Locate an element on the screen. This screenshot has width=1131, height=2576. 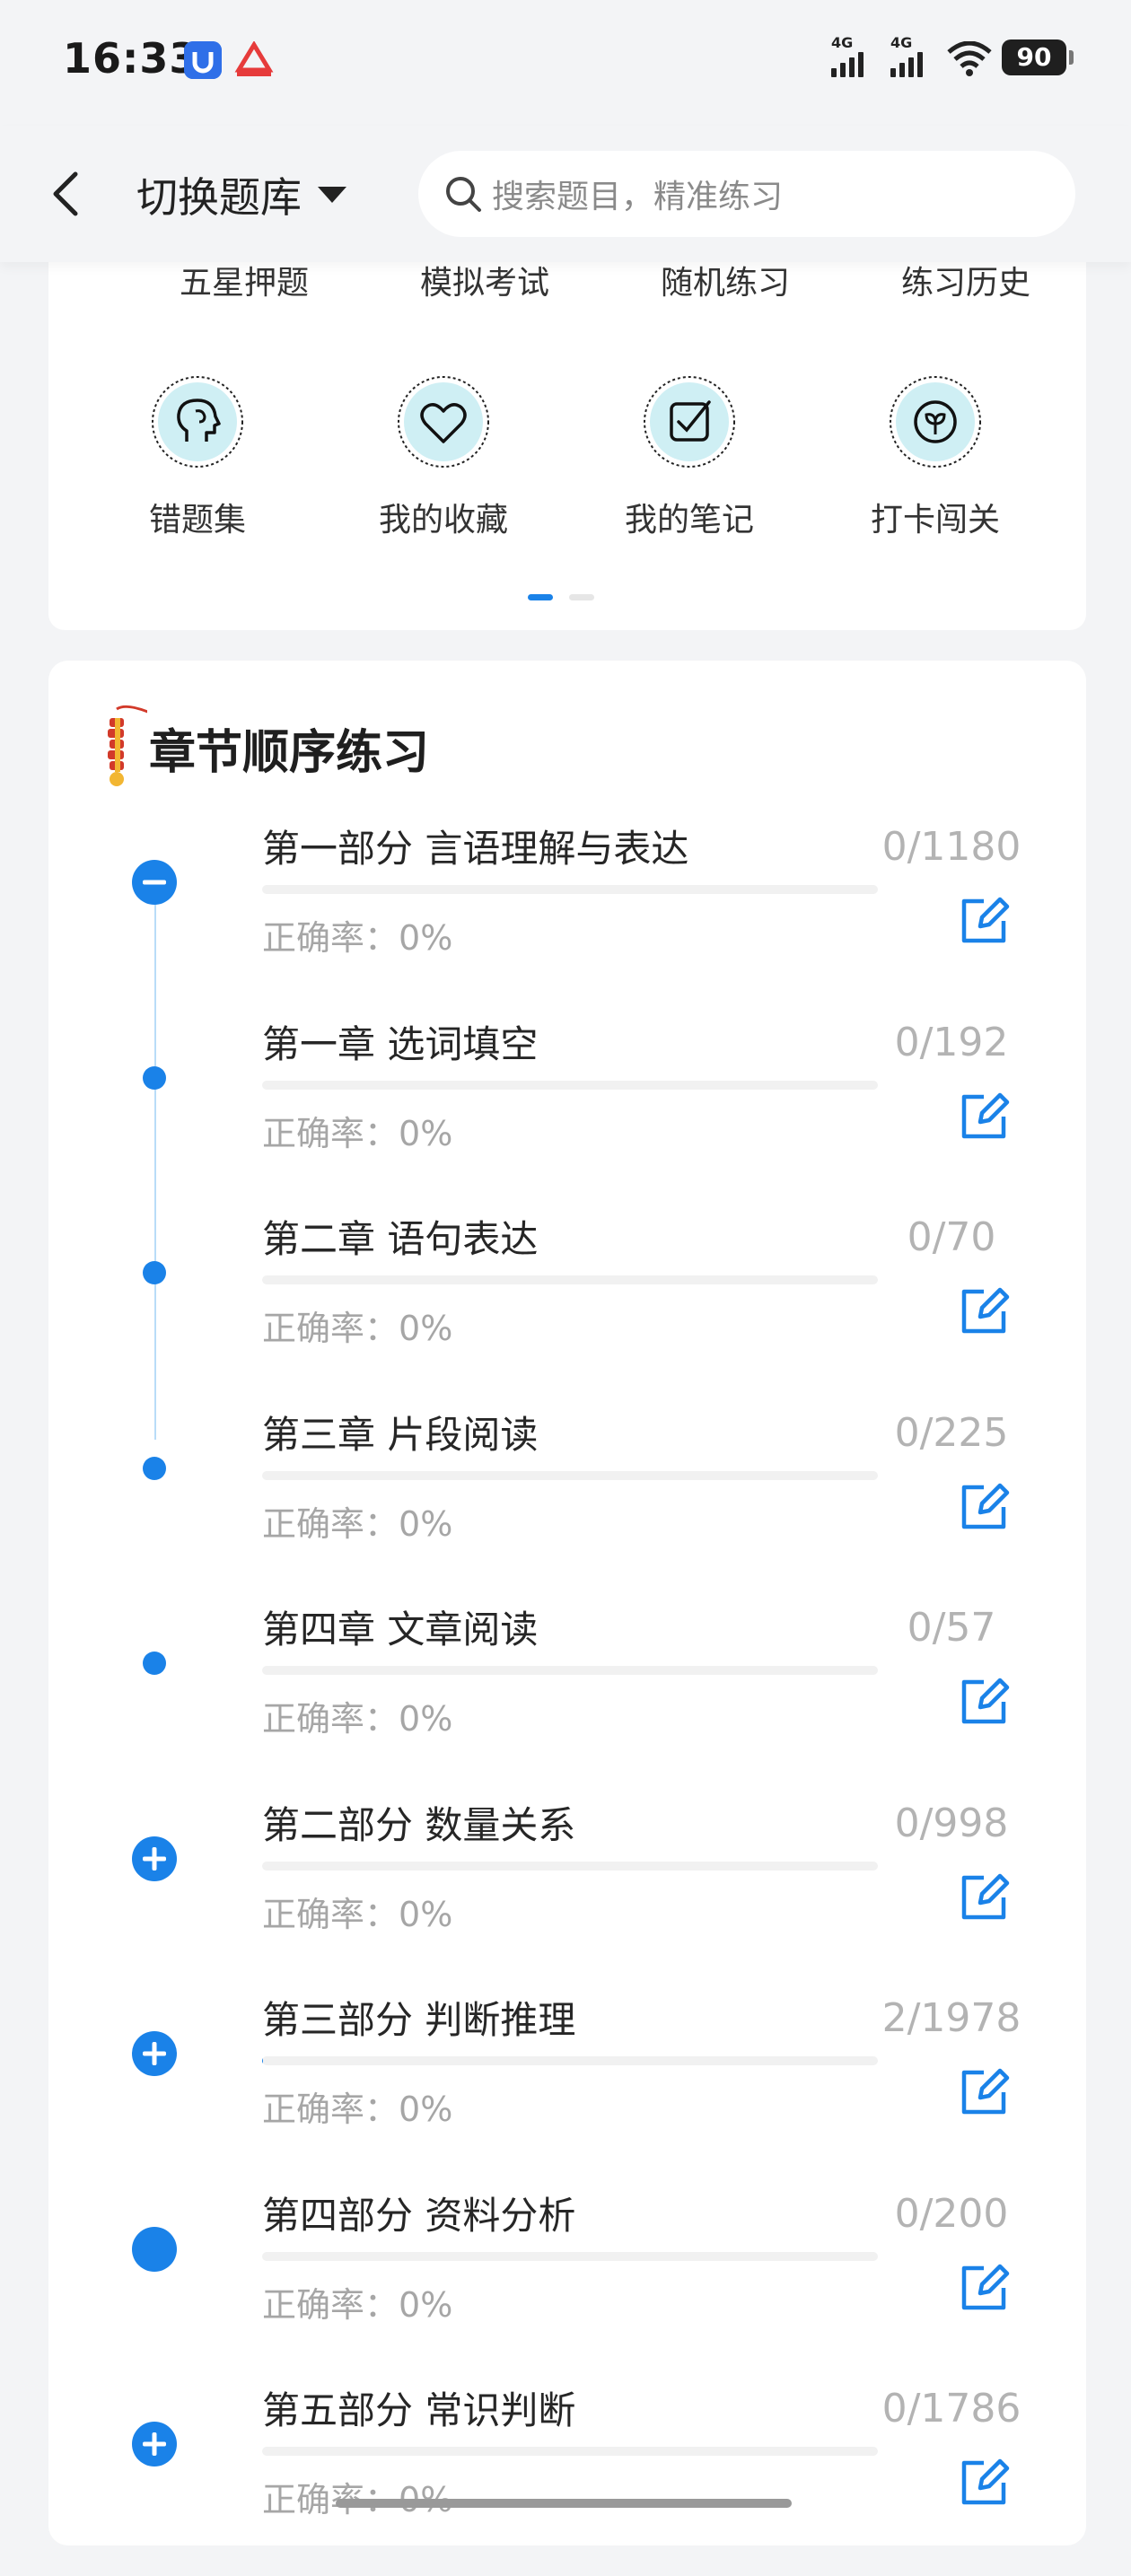
search-placeholder: 搜索题目，精准练习 is located at coordinates (638, 197).